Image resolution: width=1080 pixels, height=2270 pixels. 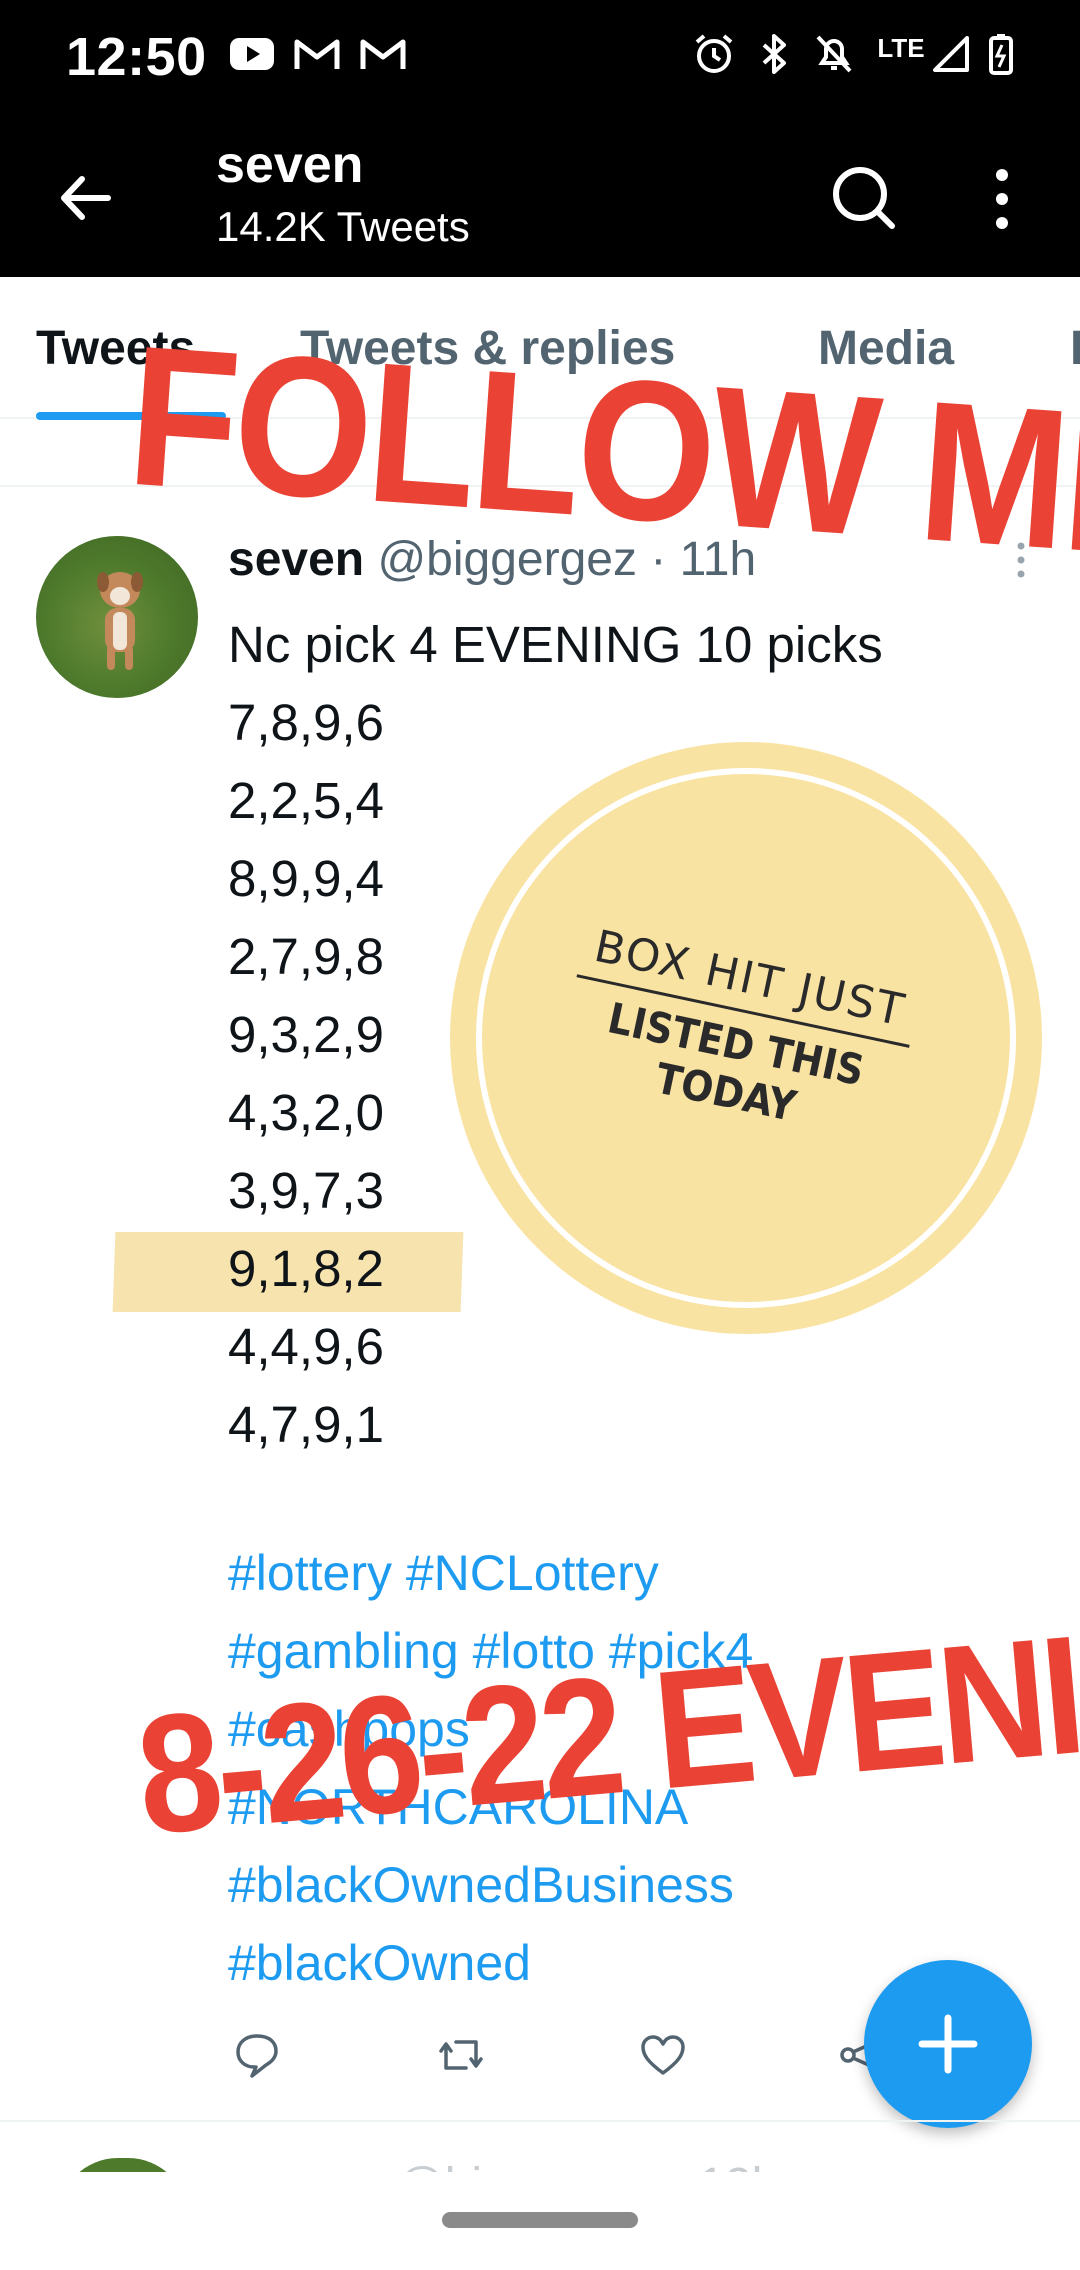 What do you see at coordinates (864, 198) in the screenshot?
I see `search-icon` at bounding box center [864, 198].